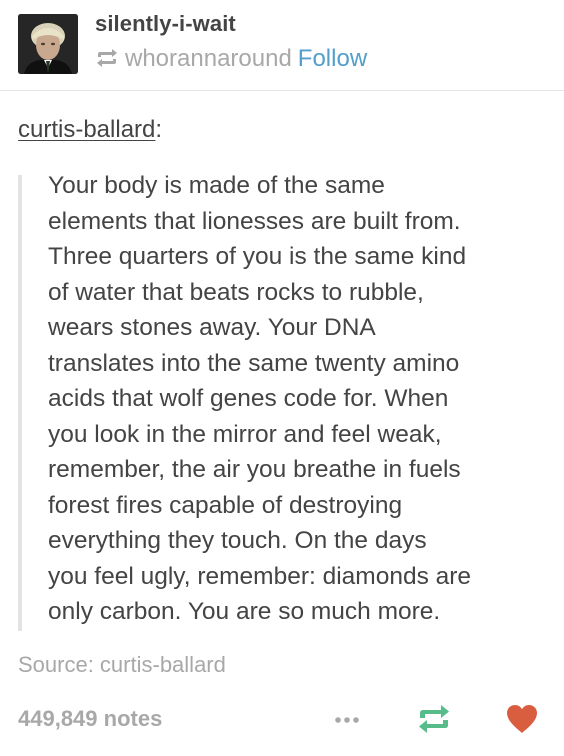 This screenshot has width=564, height=756. What do you see at coordinates (254, 469) in the screenshot?
I see `quote-line: remember, the air you breathe in fuels` at bounding box center [254, 469].